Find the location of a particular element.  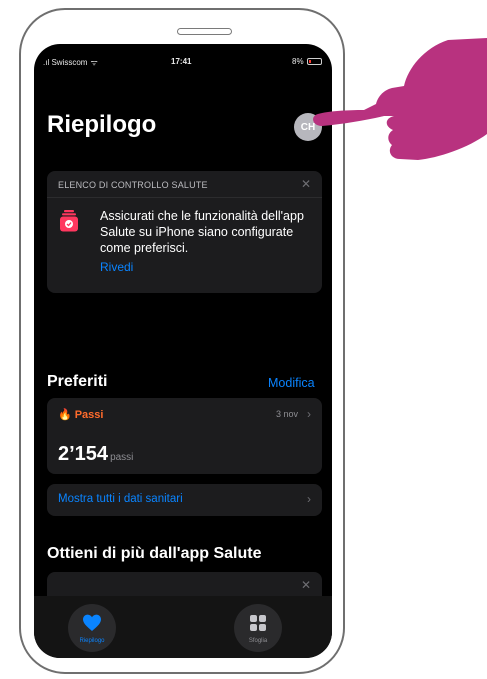

tab-summary: Riepilogo is located at coordinates (92, 628).